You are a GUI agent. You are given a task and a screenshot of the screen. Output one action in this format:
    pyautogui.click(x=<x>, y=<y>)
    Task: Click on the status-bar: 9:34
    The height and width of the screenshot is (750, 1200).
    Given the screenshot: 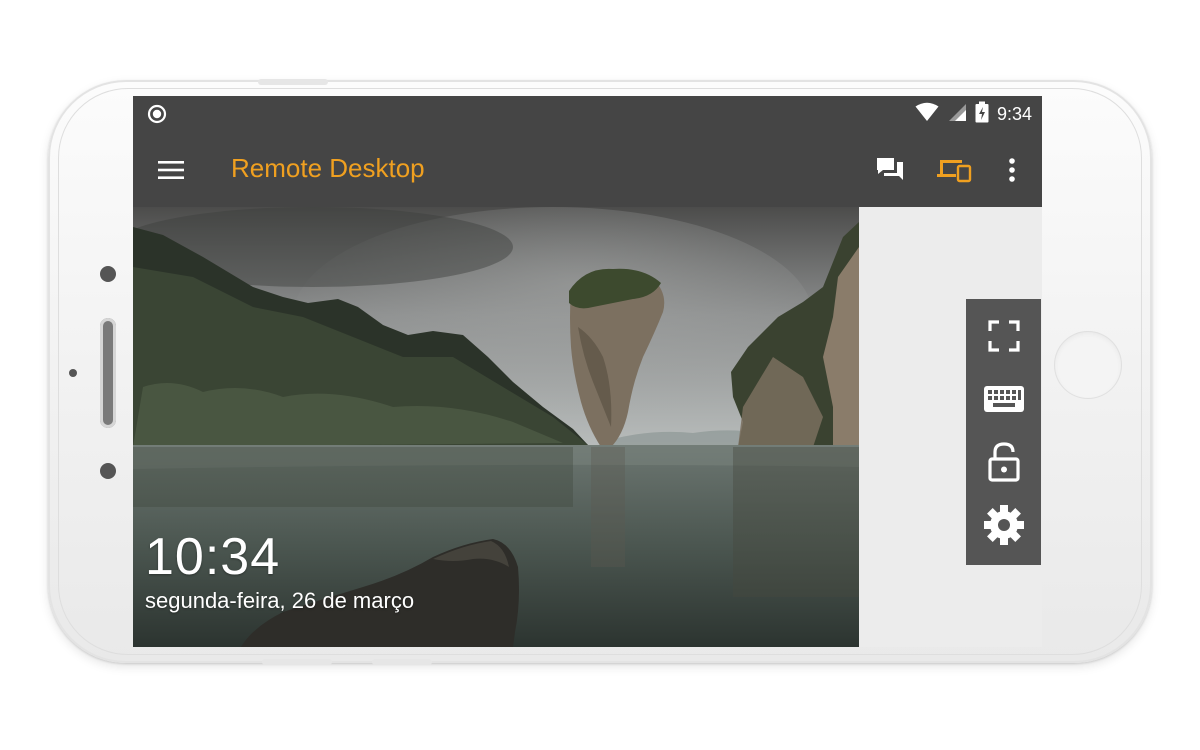 What is the action you would take?
    pyautogui.click(x=587, y=114)
    